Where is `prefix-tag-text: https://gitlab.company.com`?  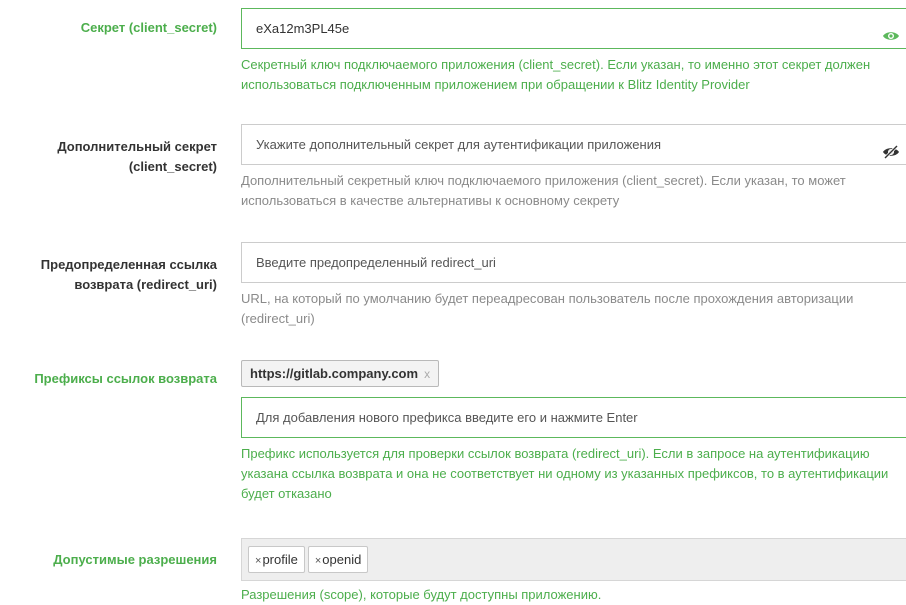
prefix-tag-text: https://gitlab.company.com is located at coordinates (334, 373).